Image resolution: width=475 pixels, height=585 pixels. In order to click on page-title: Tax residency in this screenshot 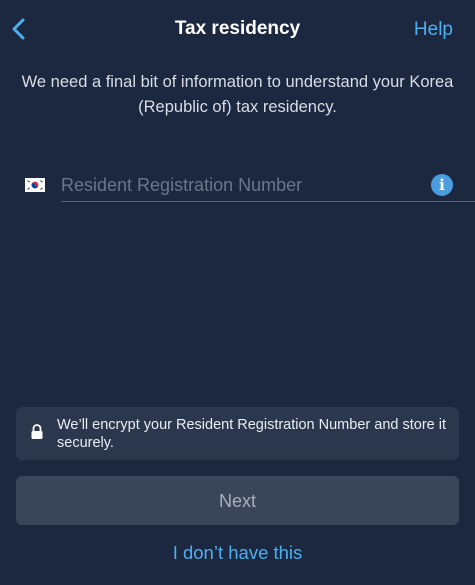, I will do `click(237, 28)`.